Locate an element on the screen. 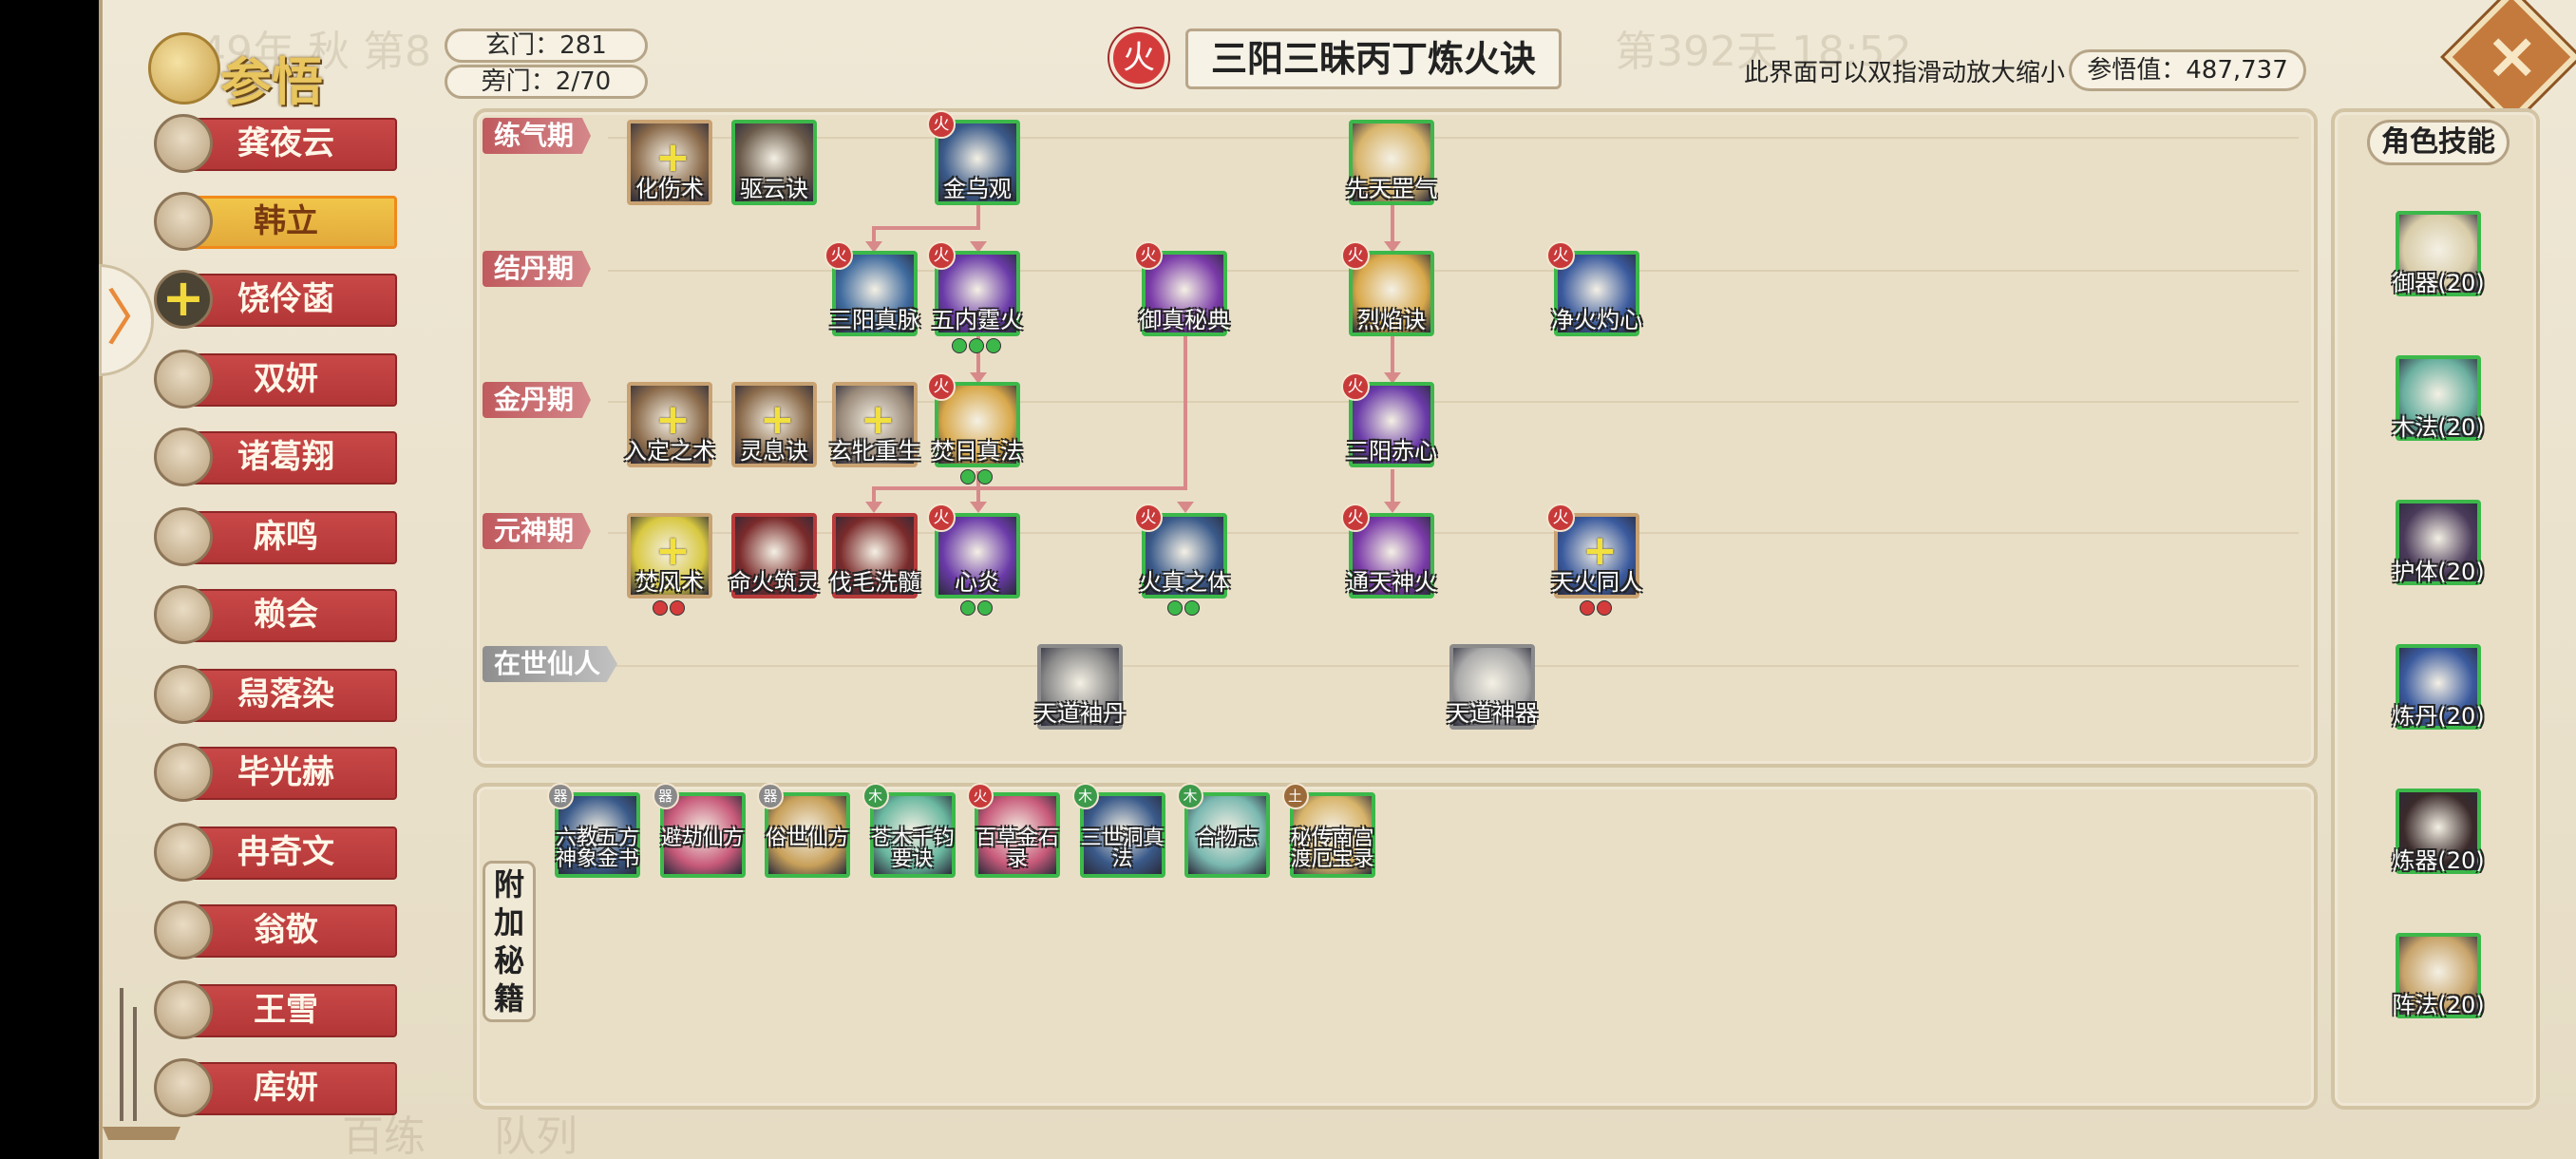  character-name: 龚夜云 is located at coordinates (285, 143).